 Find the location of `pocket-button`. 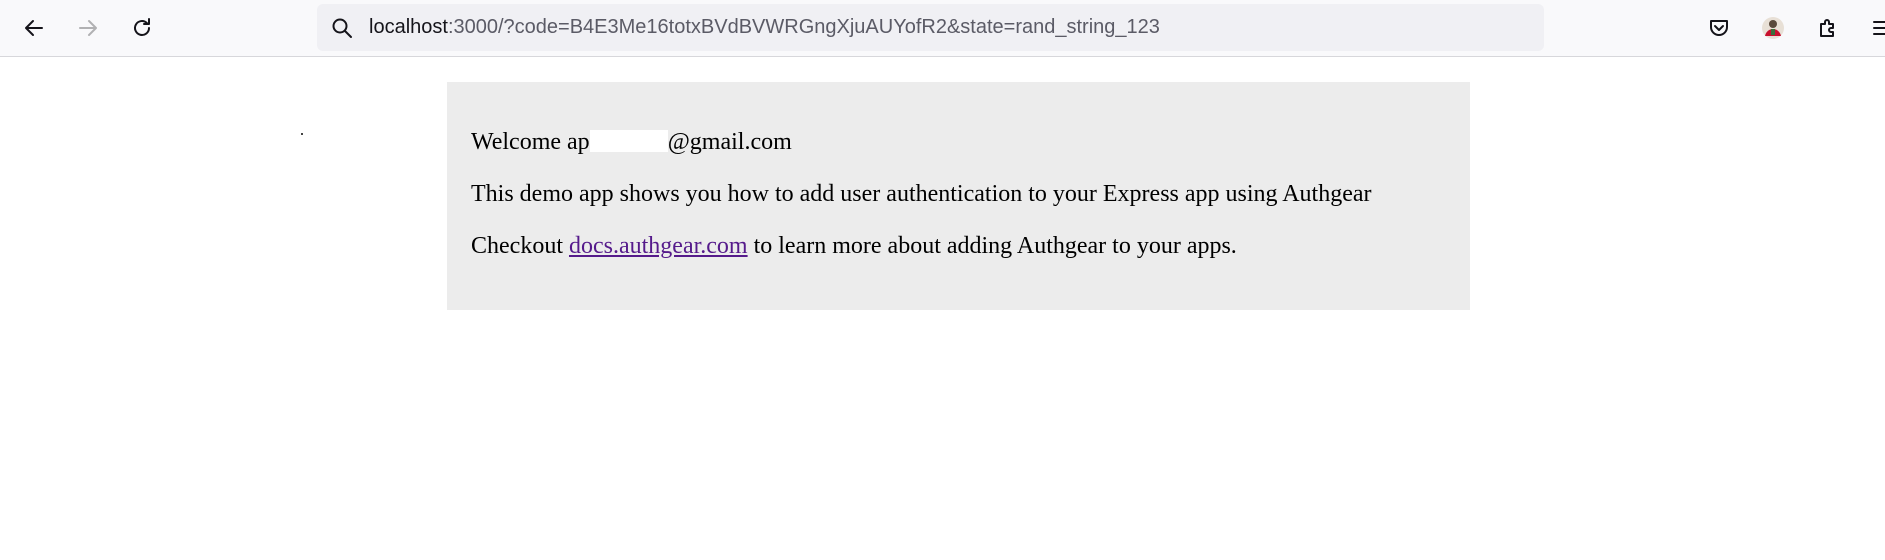

pocket-button is located at coordinates (1719, 28).